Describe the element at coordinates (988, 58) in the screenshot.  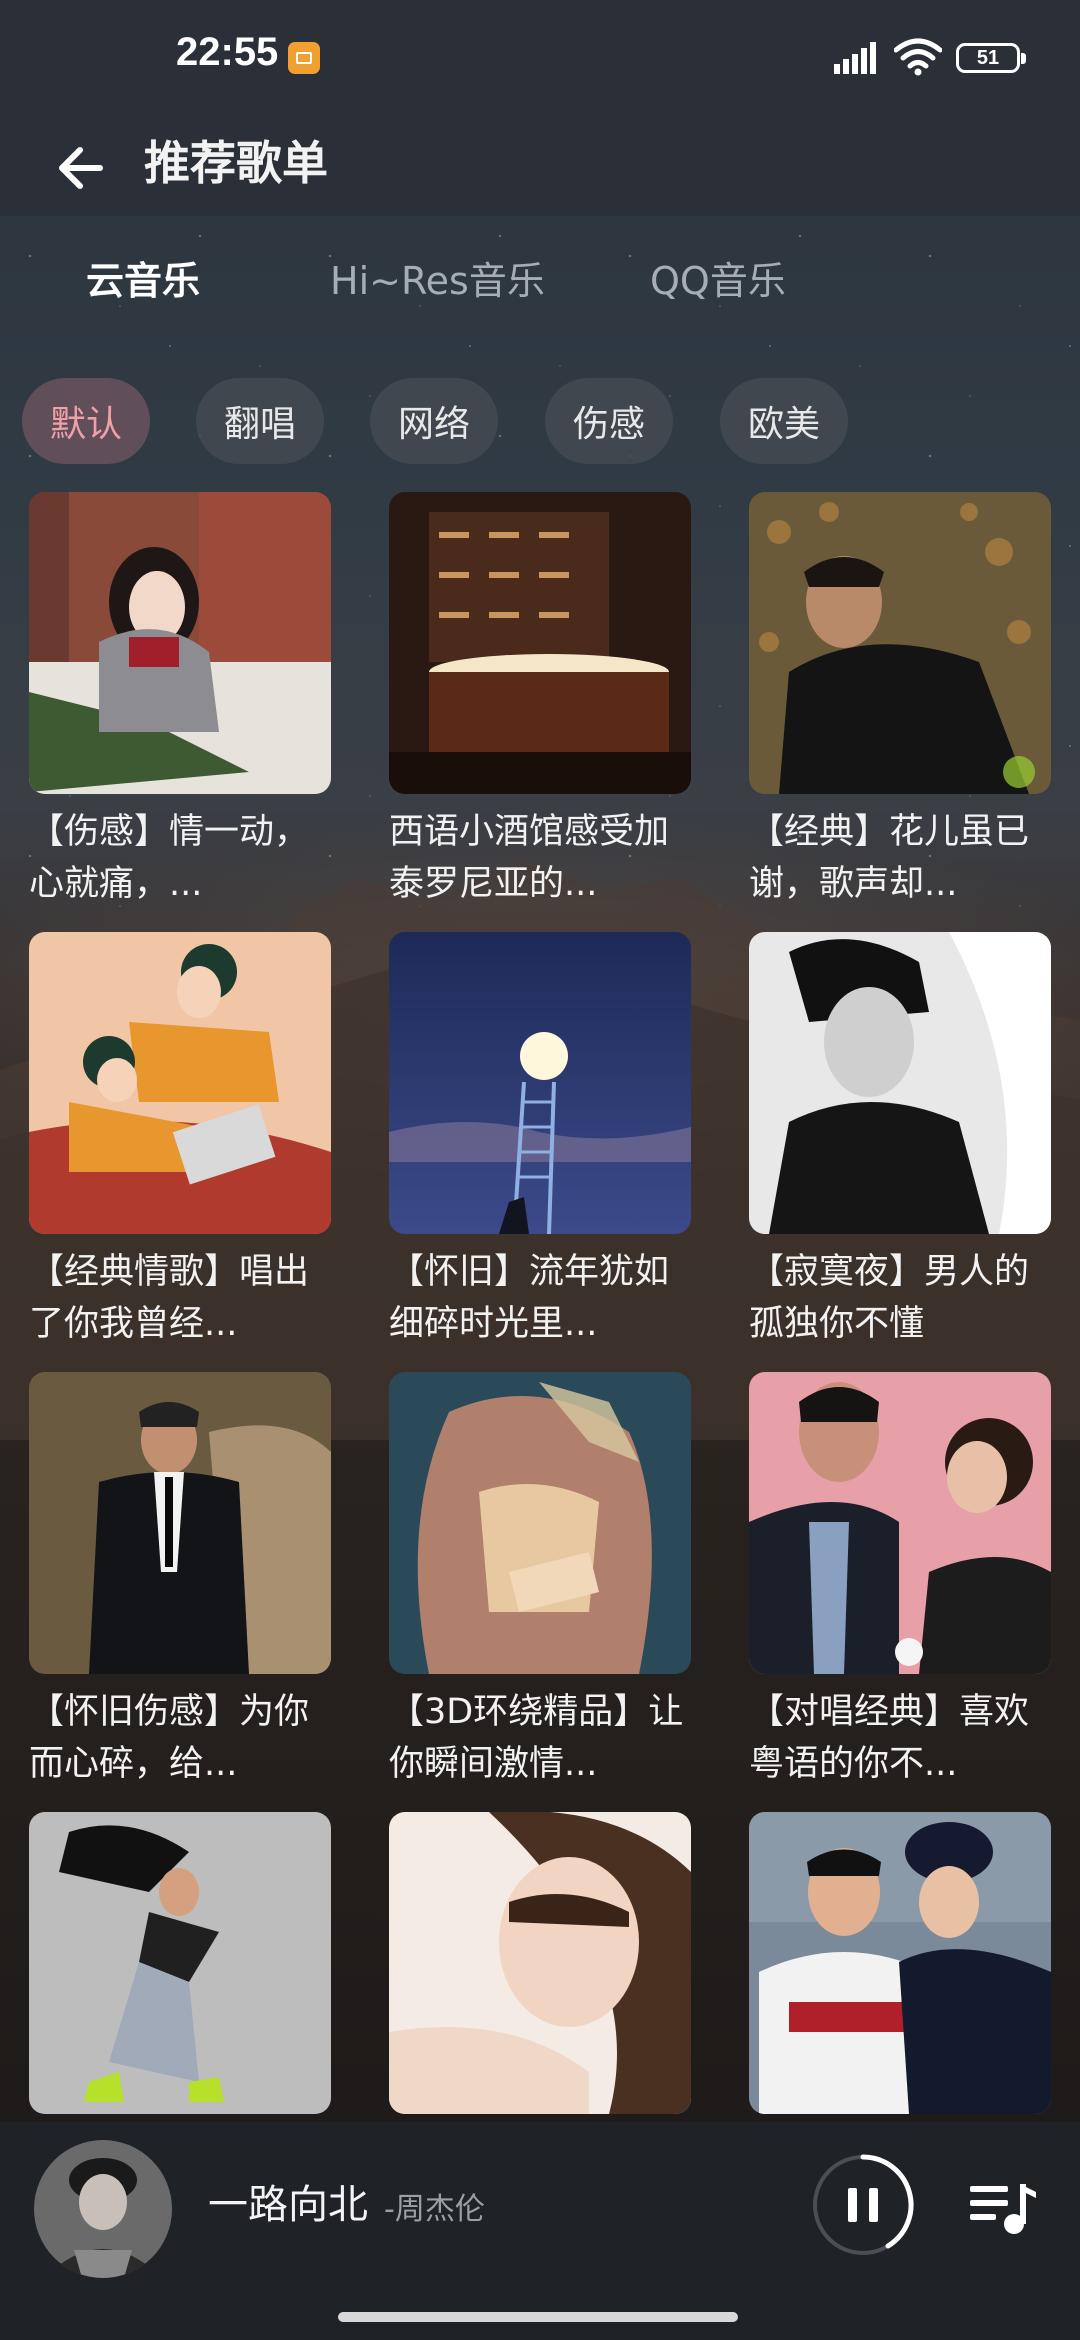
I see `battery-level: 51` at that location.